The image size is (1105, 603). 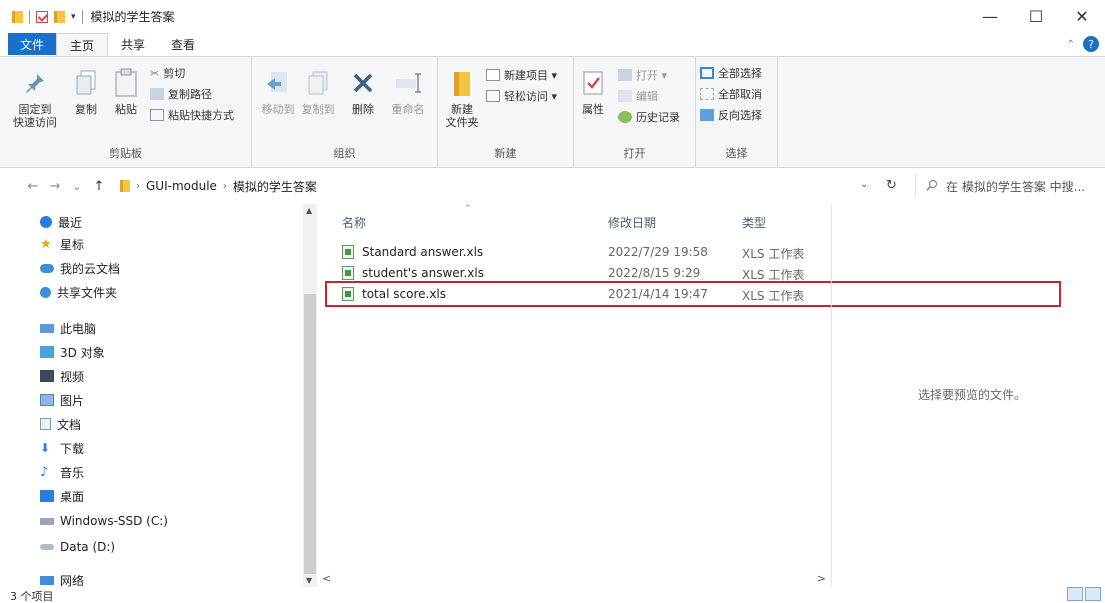 I want to click on properties-button: 属性, so click(x=593, y=91).